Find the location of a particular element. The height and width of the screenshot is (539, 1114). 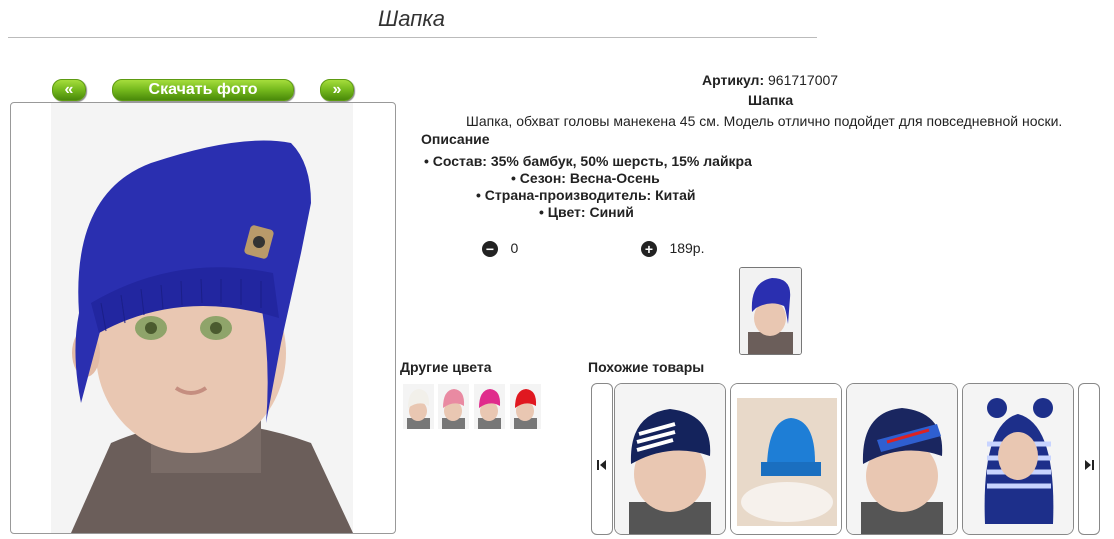

minus-icon: − is located at coordinates (490, 248).